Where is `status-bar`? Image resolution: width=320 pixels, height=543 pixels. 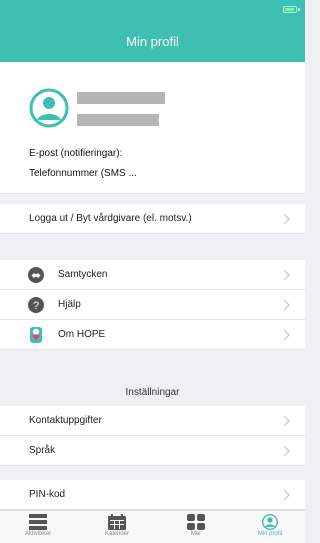
status-bar is located at coordinates (152, 10).